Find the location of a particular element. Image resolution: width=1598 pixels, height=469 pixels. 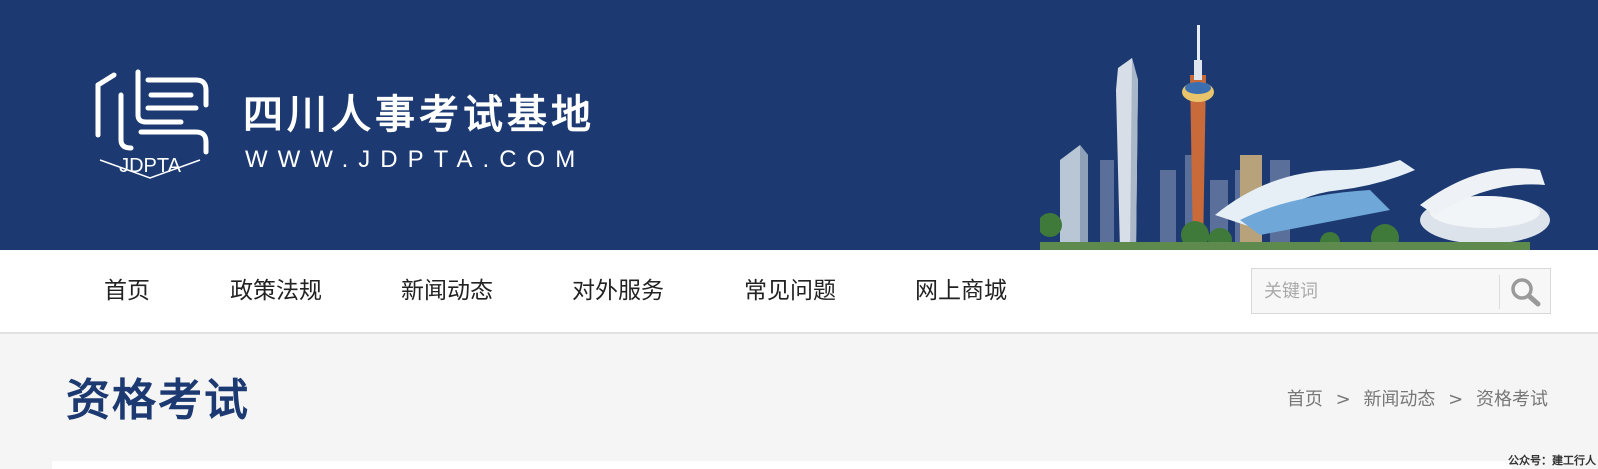

breadcrumb: 首页 > 新闻动态 > 资格考试 is located at coordinates (1417, 400).